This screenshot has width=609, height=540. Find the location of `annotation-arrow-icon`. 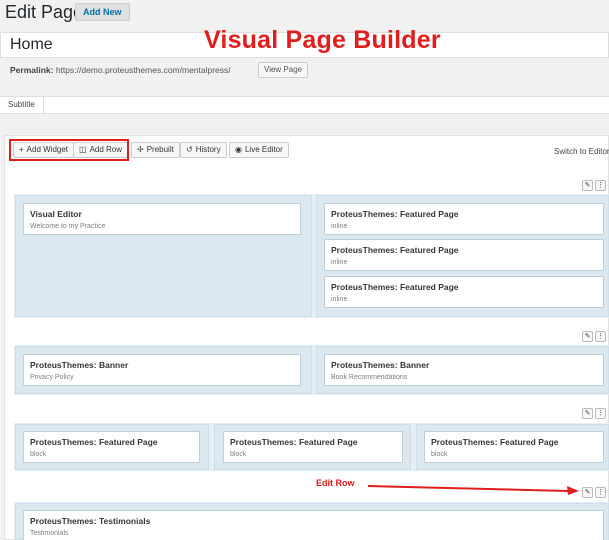

annotation-arrow-icon is located at coordinates (473, 490).